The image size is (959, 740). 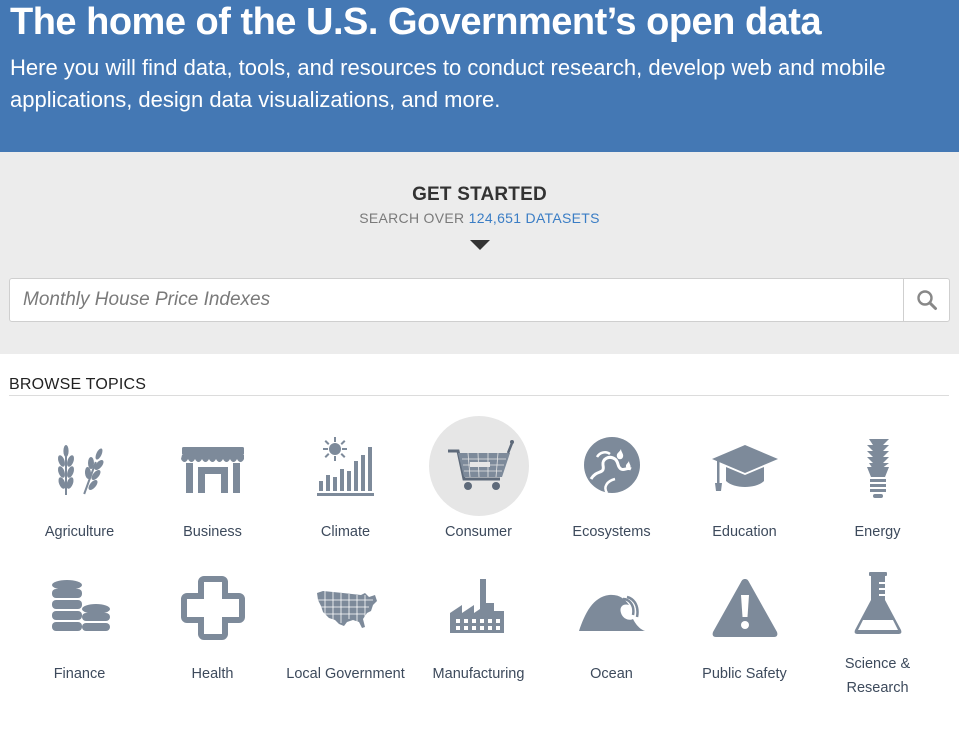 What do you see at coordinates (80, 470) in the screenshot?
I see `agriculture-icon` at bounding box center [80, 470].